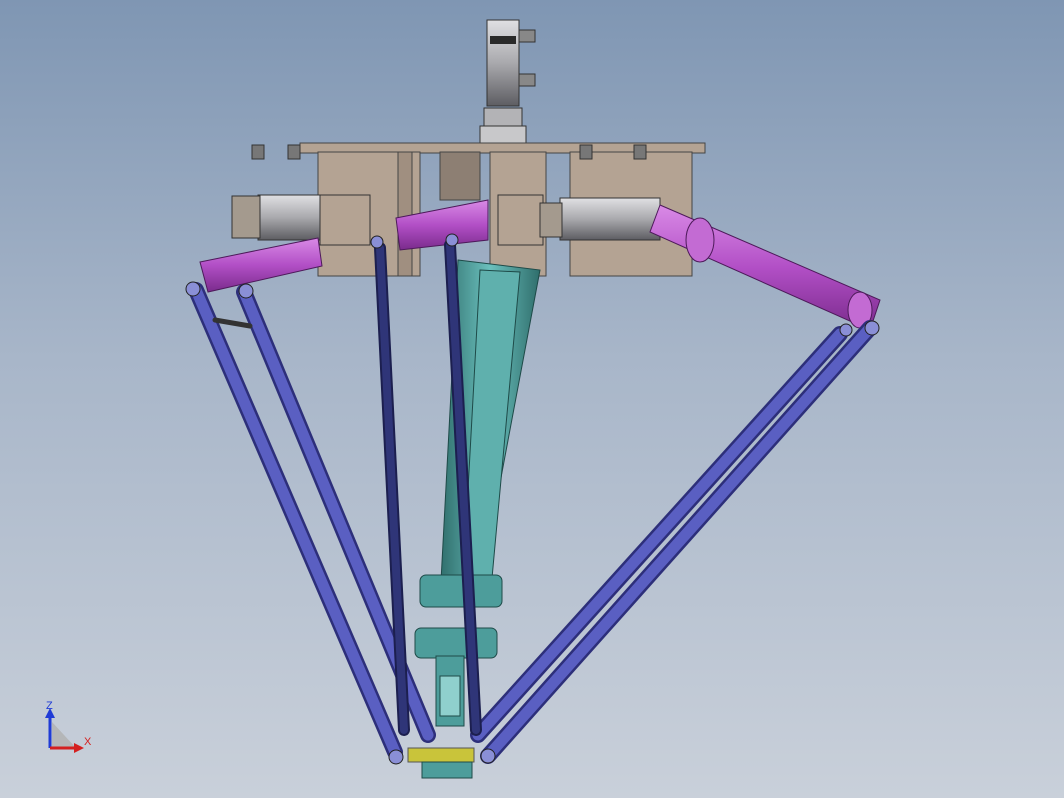  I want to click on x-axis-label: X, so click(88, 742).